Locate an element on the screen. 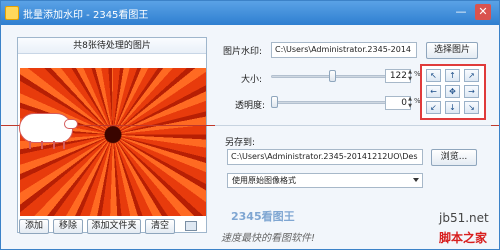 The width and height of the screenshot is (500, 250). section-divider is located at coordinates (353, 125).